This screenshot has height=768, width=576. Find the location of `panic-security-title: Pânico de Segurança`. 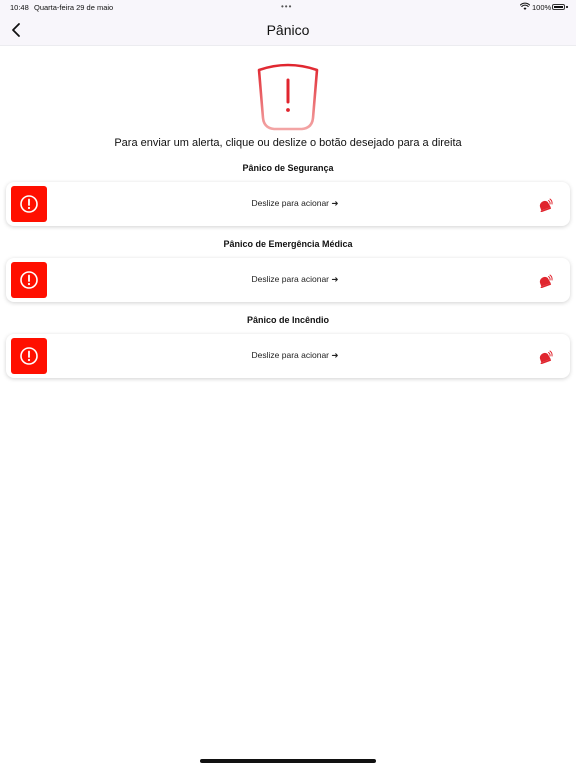

panic-security-title: Pânico de Segurança is located at coordinates (288, 168).